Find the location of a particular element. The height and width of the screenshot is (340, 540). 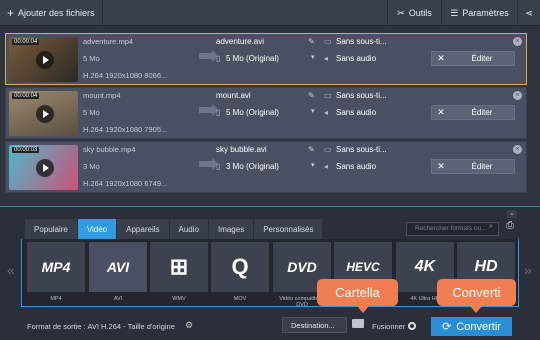

merge-toggle is located at coordinates (412, 326).